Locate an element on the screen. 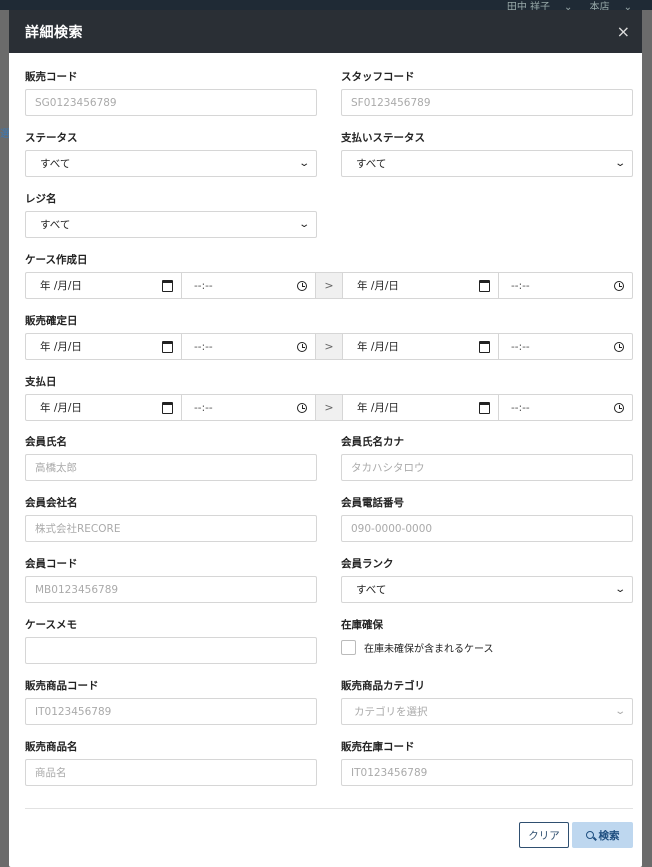  member-code-input: MB0123456789 is located at coordinates (171, 589).